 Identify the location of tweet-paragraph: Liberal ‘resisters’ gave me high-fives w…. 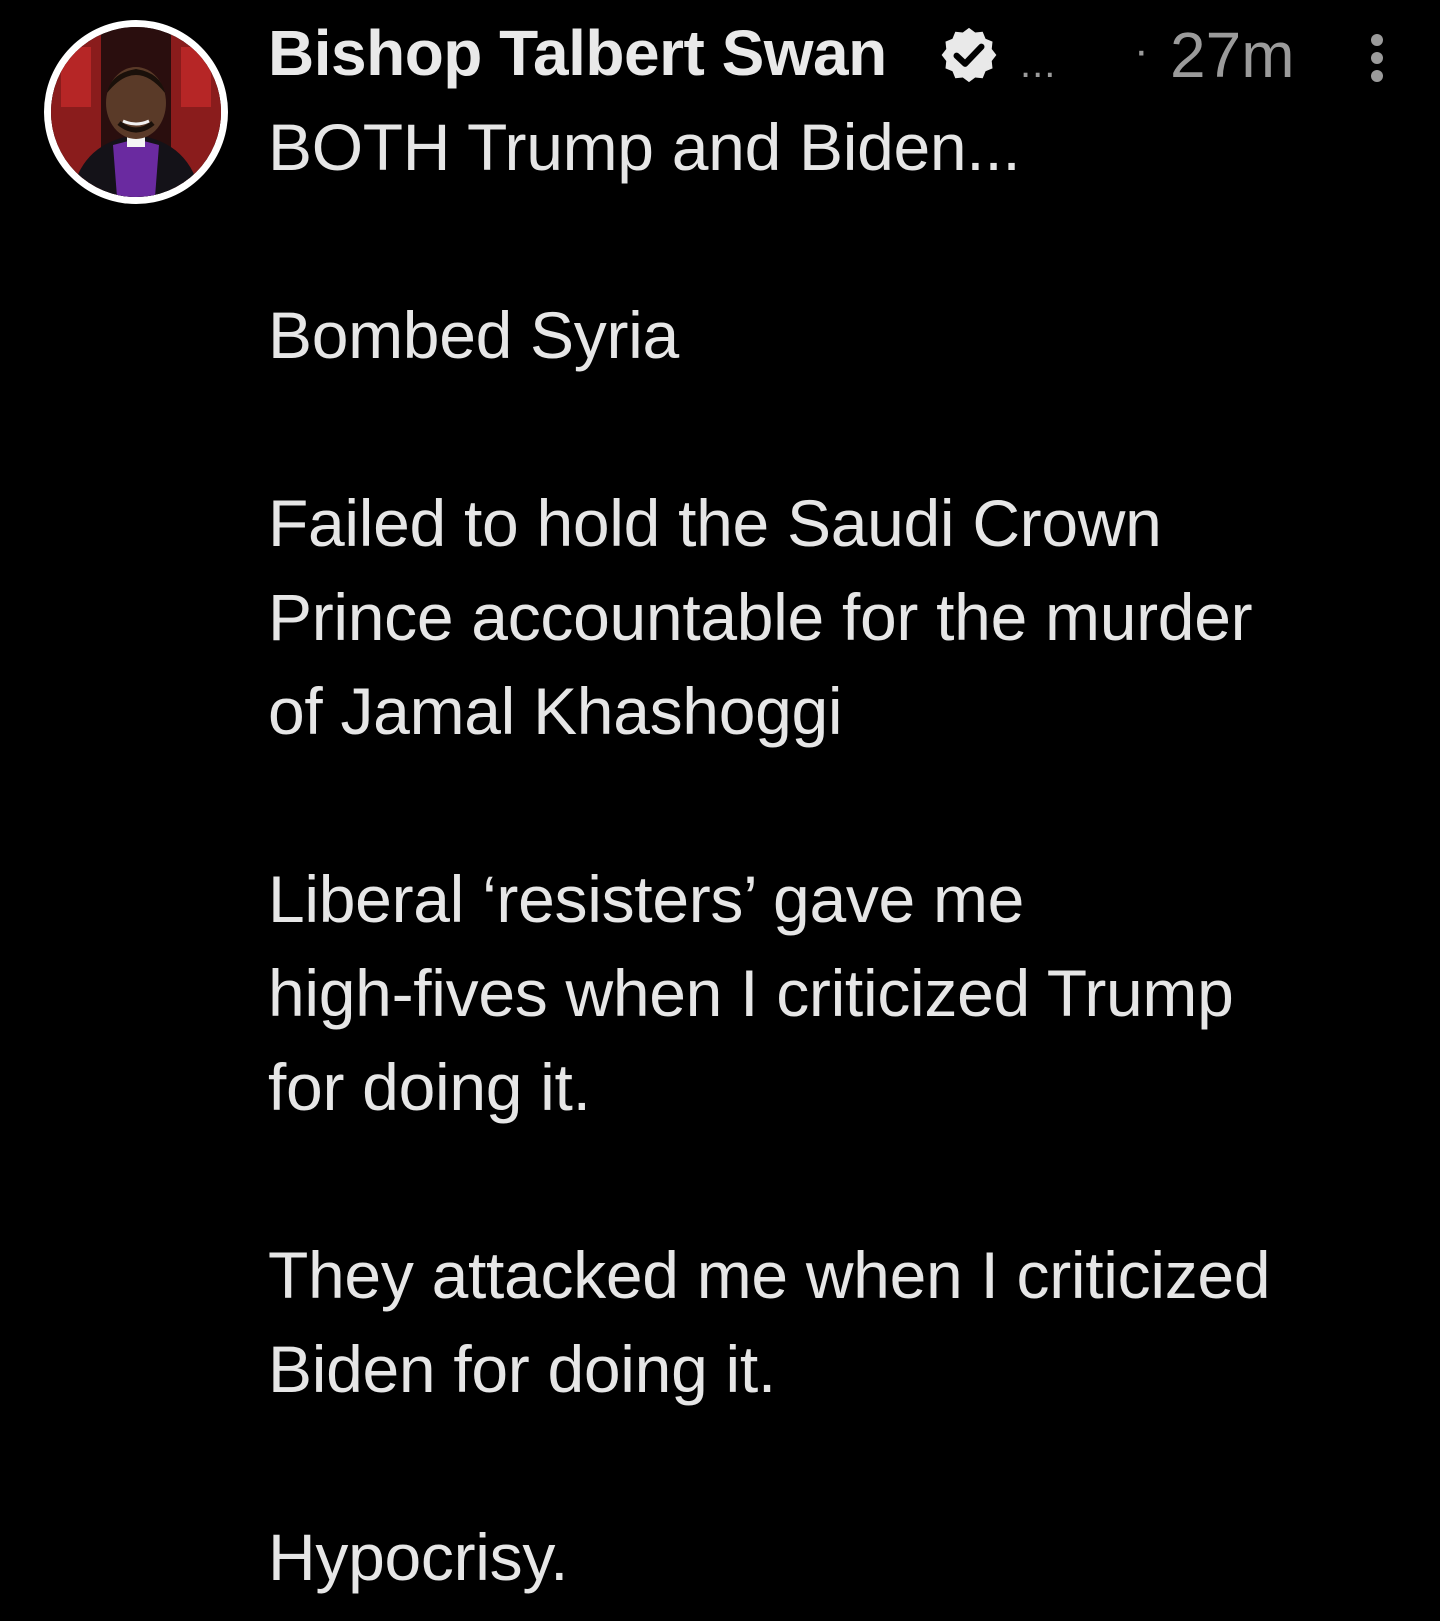
(751, 993).